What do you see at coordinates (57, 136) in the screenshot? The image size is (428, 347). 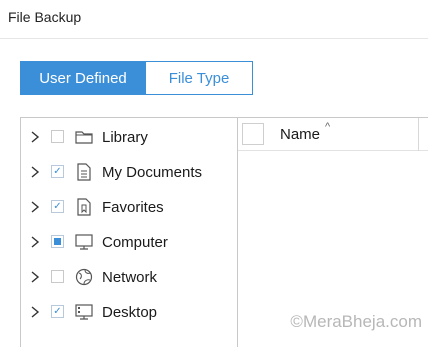 I see `tree-checkbox-library` at bounding box center [57, 136].